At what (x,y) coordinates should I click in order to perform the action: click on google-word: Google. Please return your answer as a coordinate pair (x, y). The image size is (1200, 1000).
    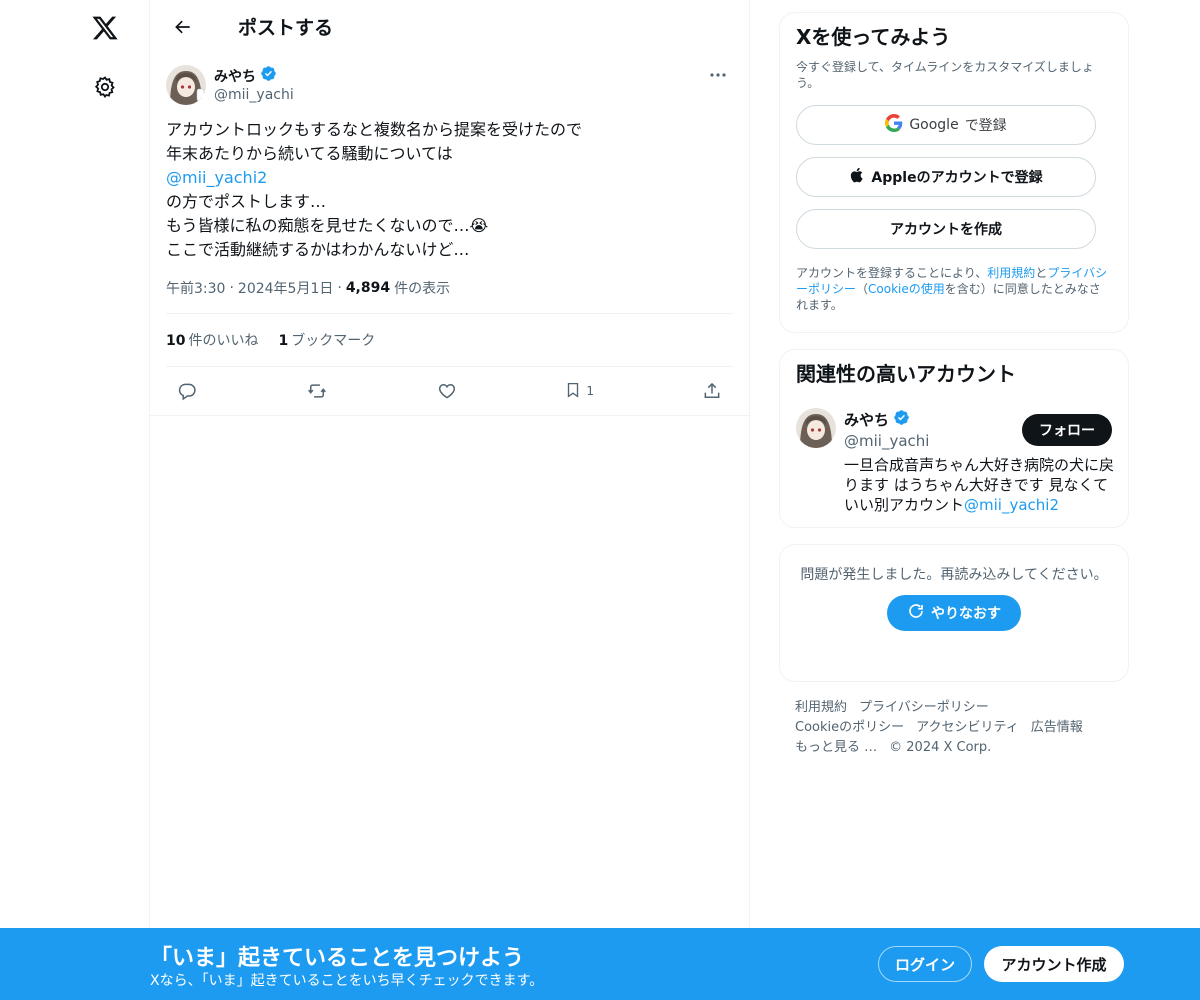
    Looking at the image, I should click on (934, 125).